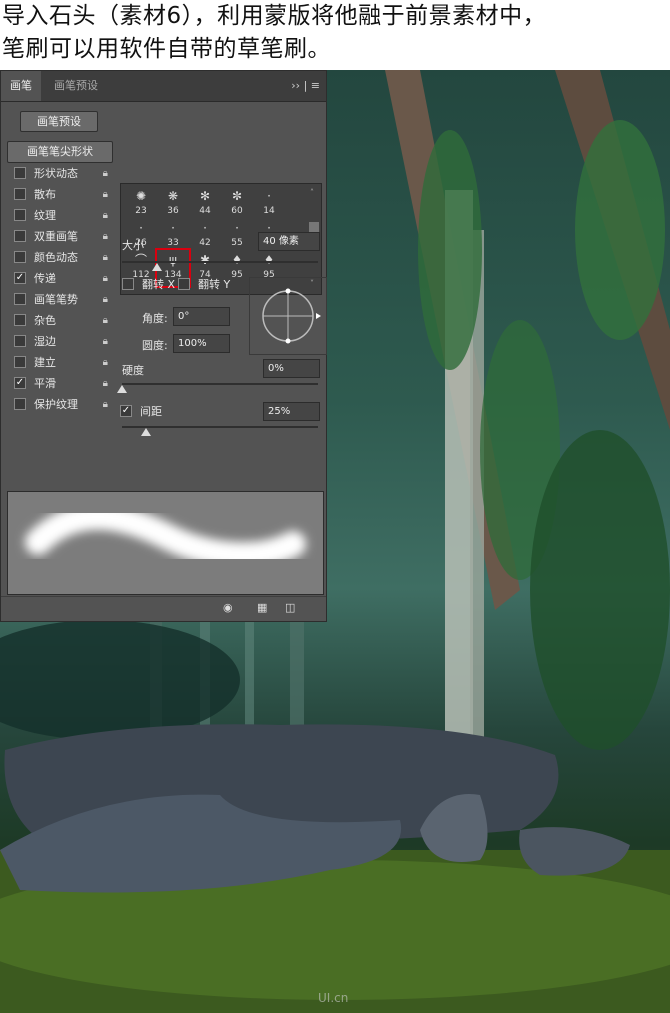 Image resolution: width=670 pixels, height=1013 pixels. Describe the element at coordinates (291, 411) in the screenshot. I see `spacing-field: 25%` at that location.